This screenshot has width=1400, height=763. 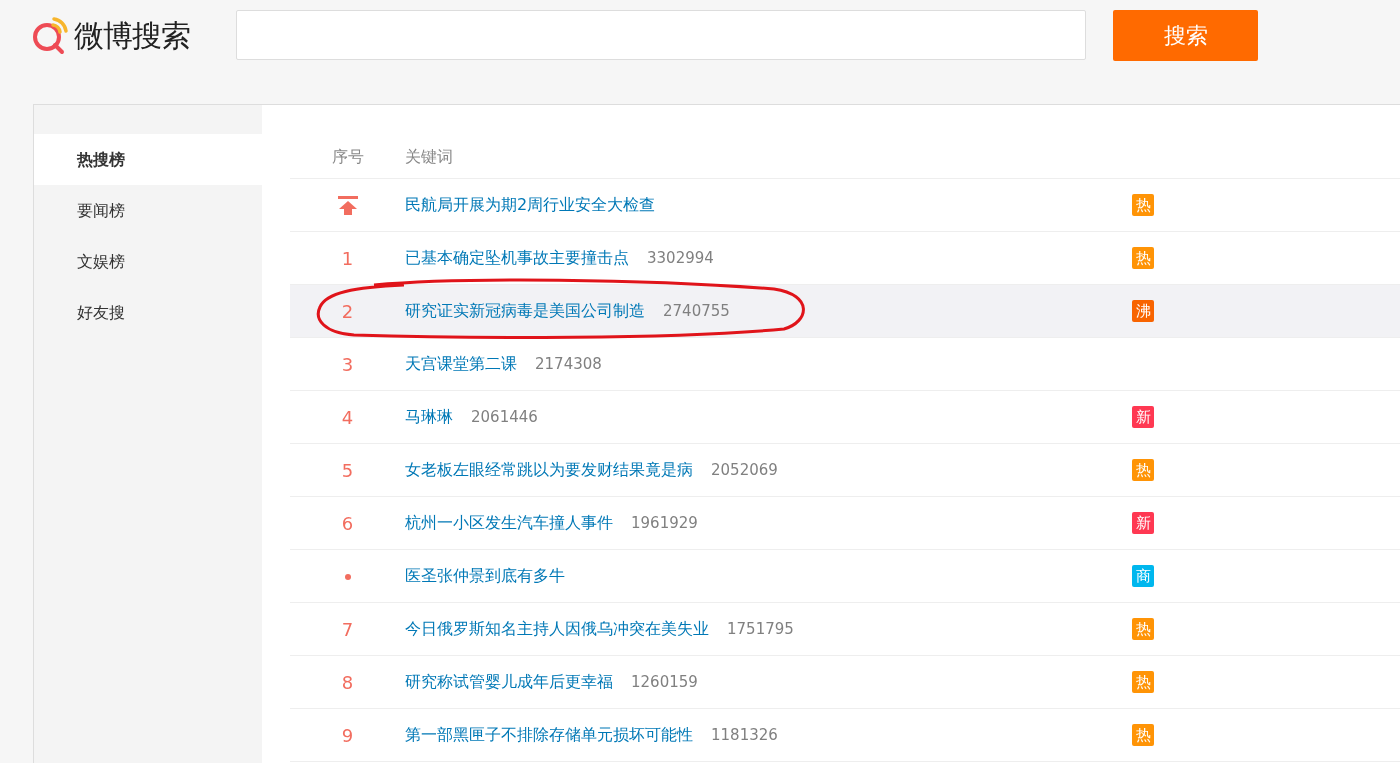 I want to click on keyword-link: 医圣张仲景到底有多牛, so click(x=485, y=576).